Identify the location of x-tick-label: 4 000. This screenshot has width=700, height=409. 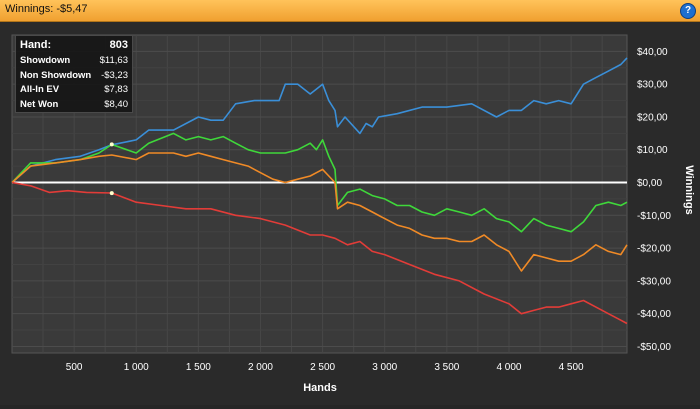
(508, 367).